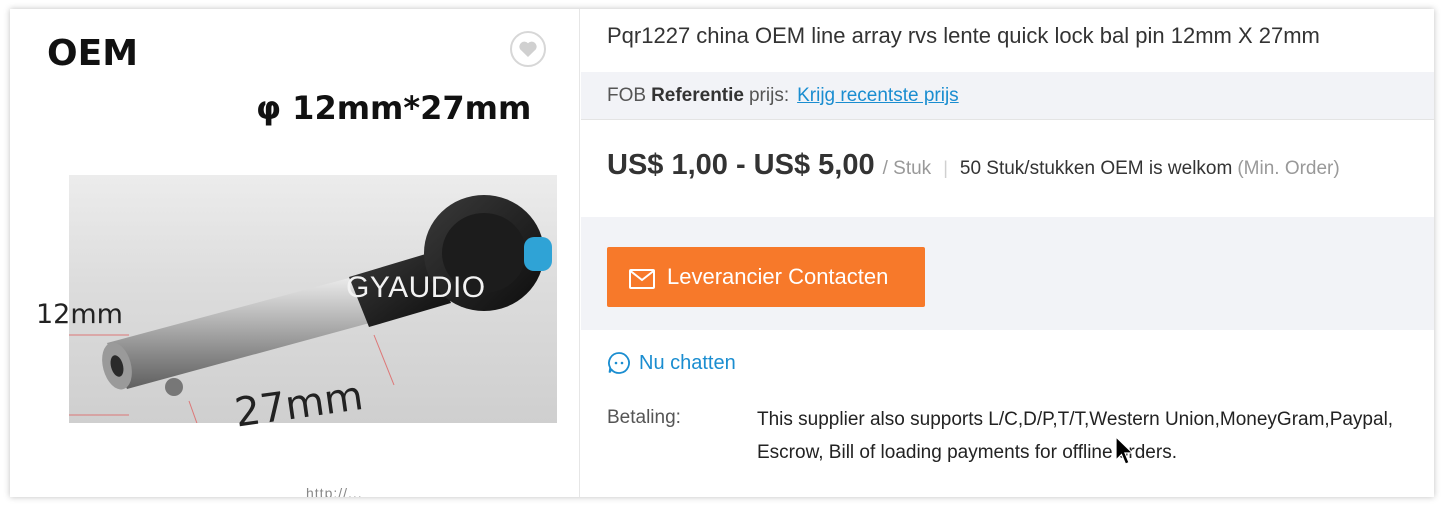 Image resolution: width=1441 pixels, height=505 pixels. Describe the element at coordinates (394, 108) in the screenshot. I see `image-dimension-text: φ 12mm*27mm` at that location.